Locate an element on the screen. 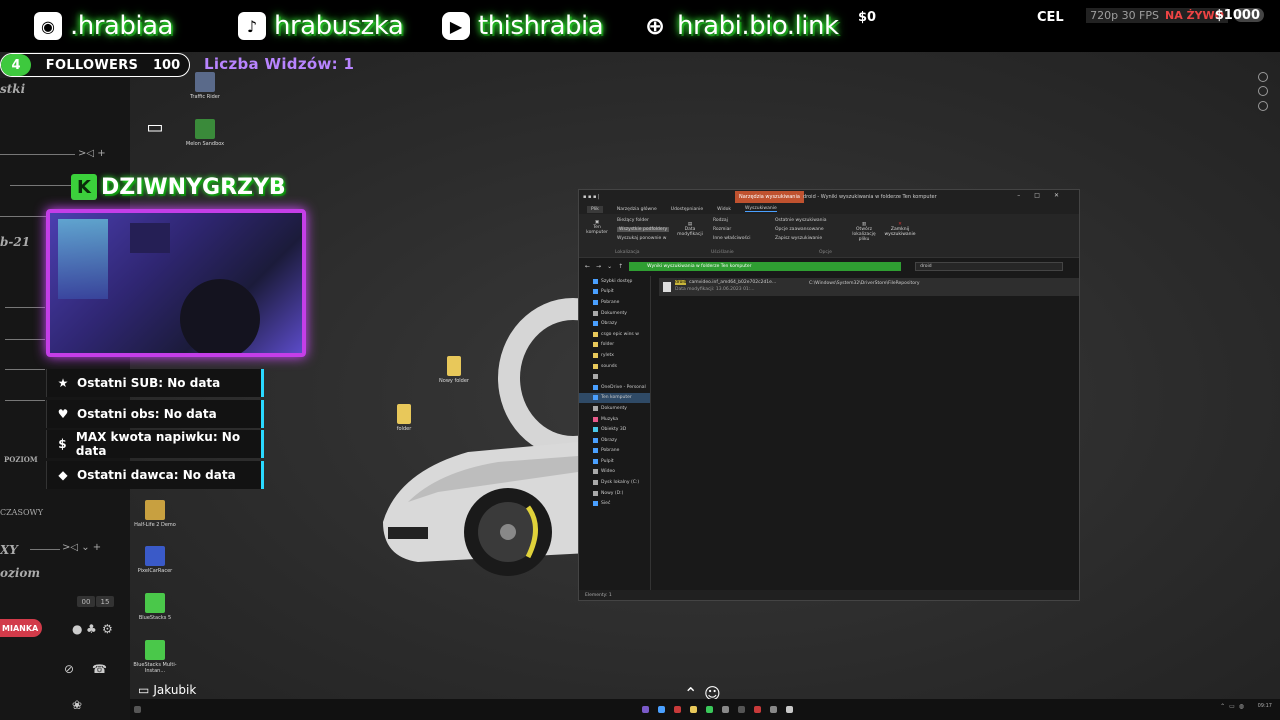  panel-label: CZASOWY is located at coordinates (21, 512).